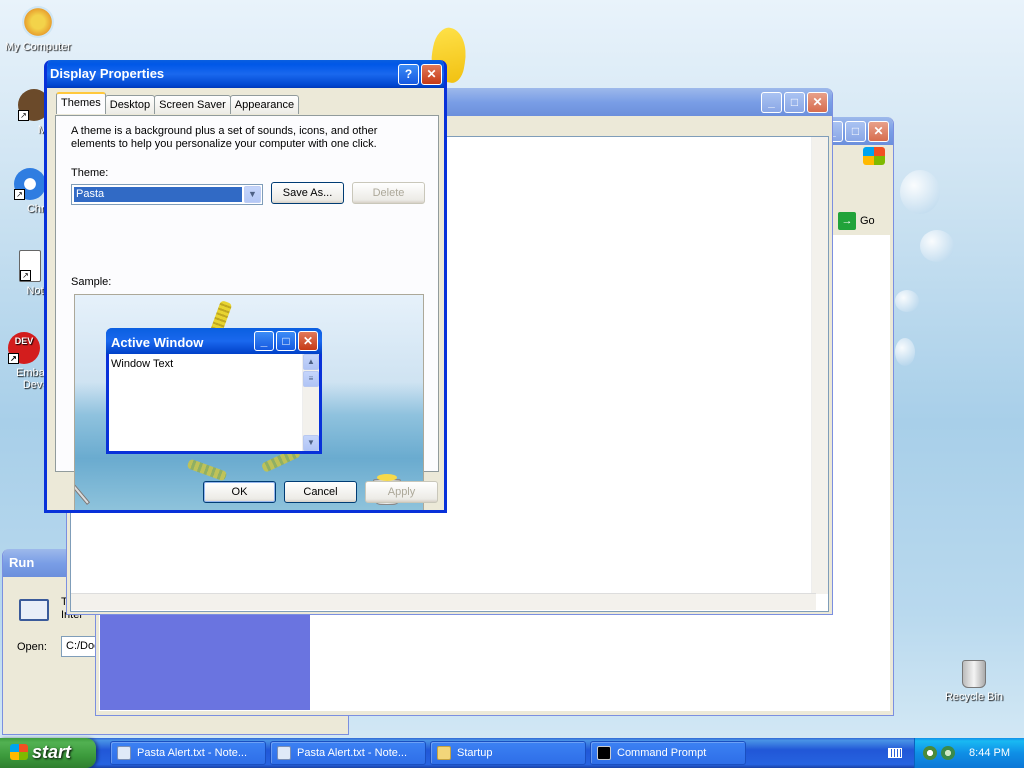 Image resolution: width=1024 pixels, height=768 pixels. I want to click on tab-strip: Themes Desktop Screen Saver Appearance, so click(178, 103).